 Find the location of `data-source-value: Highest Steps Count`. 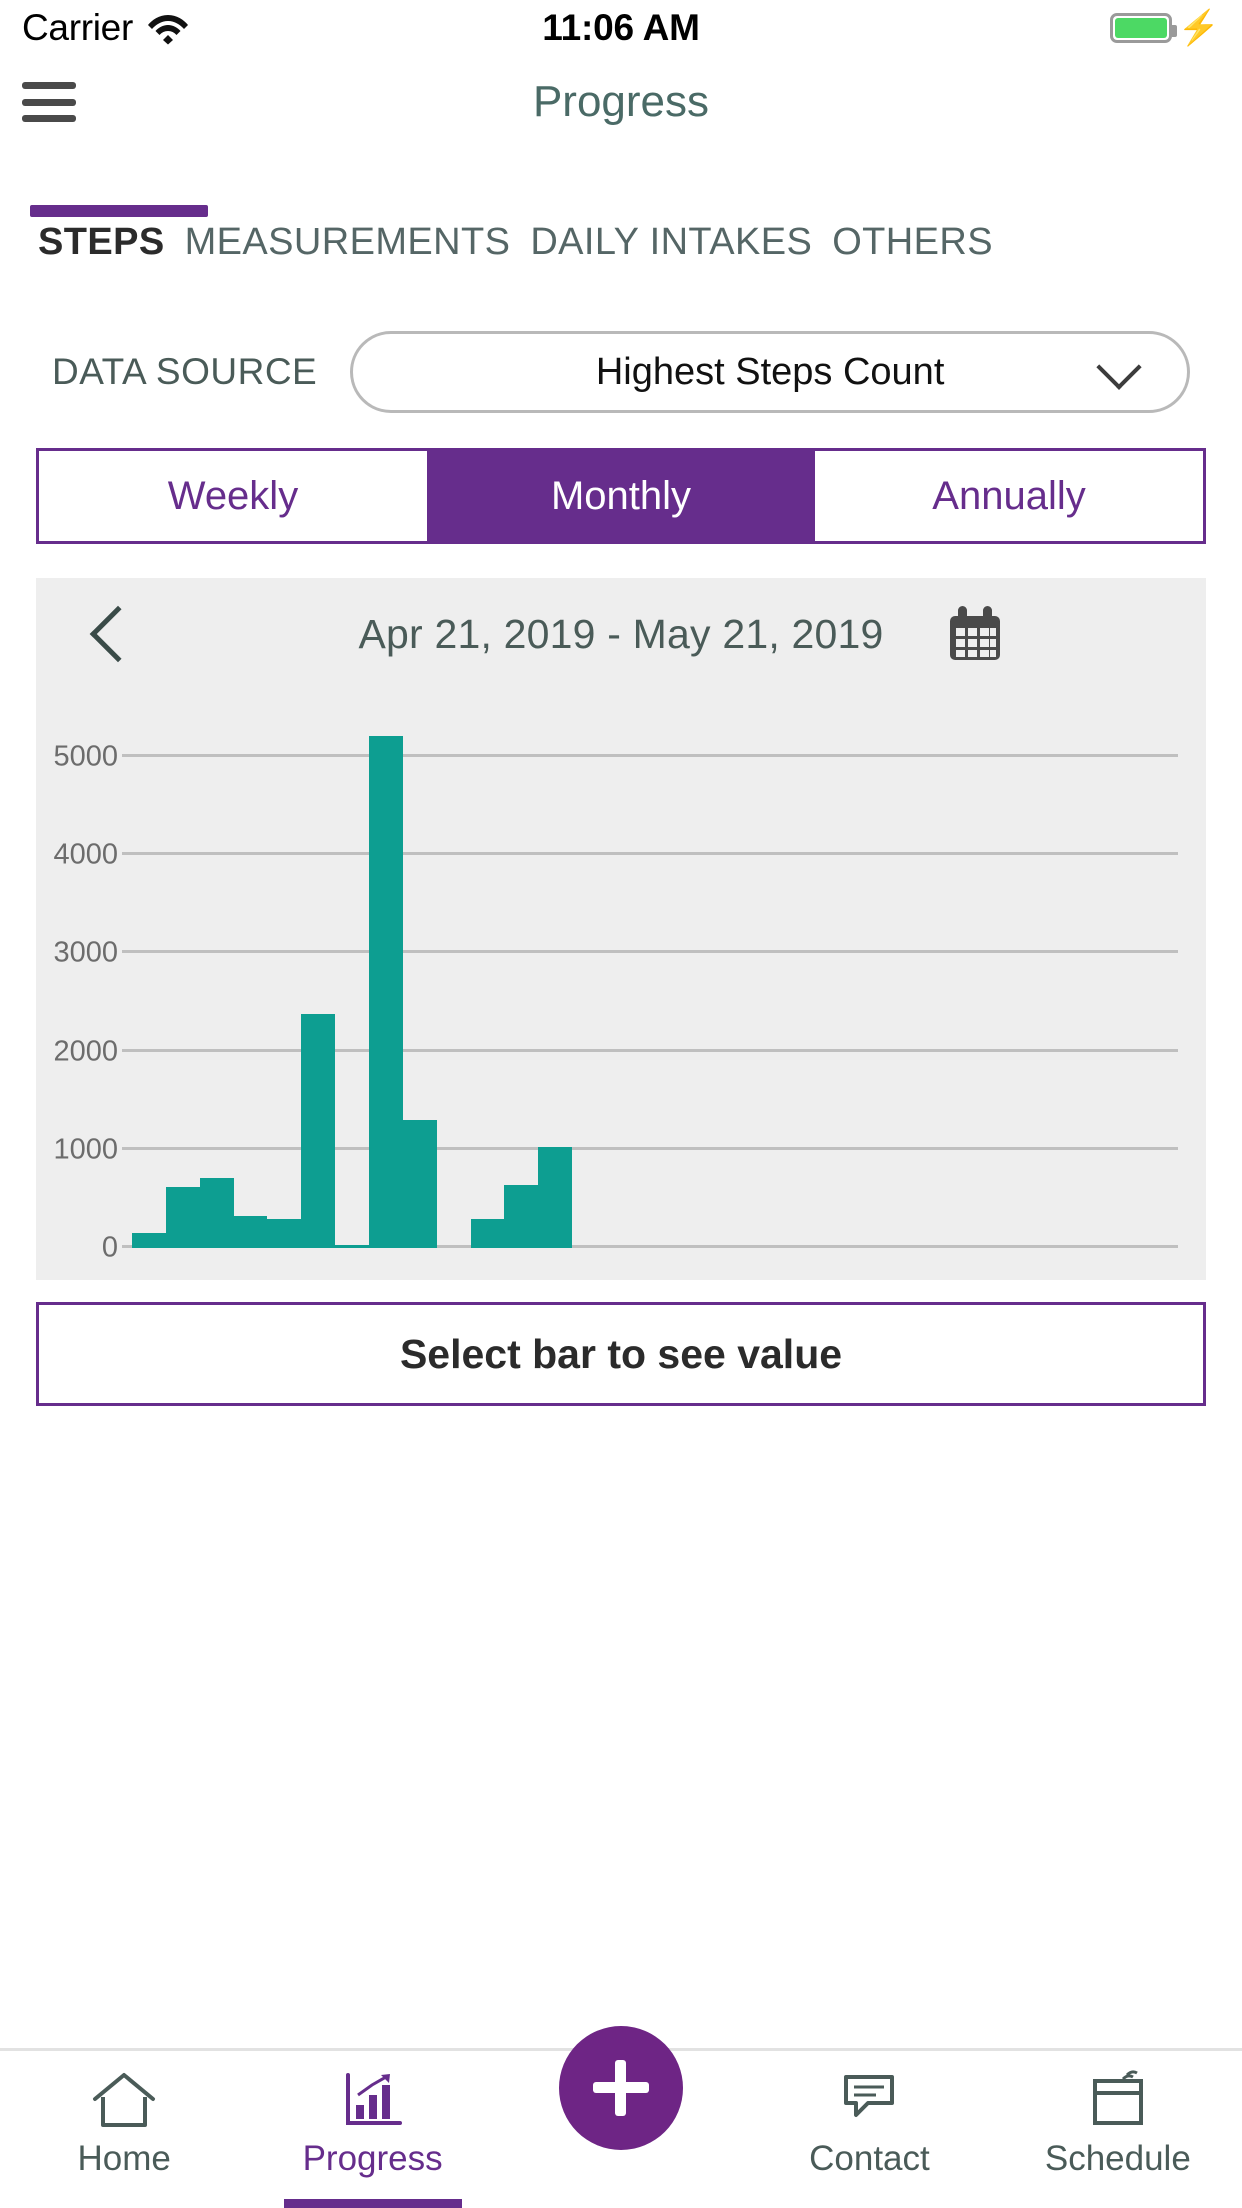

data-source-value: Highest Steps Count is located at coordinates (770, 371).